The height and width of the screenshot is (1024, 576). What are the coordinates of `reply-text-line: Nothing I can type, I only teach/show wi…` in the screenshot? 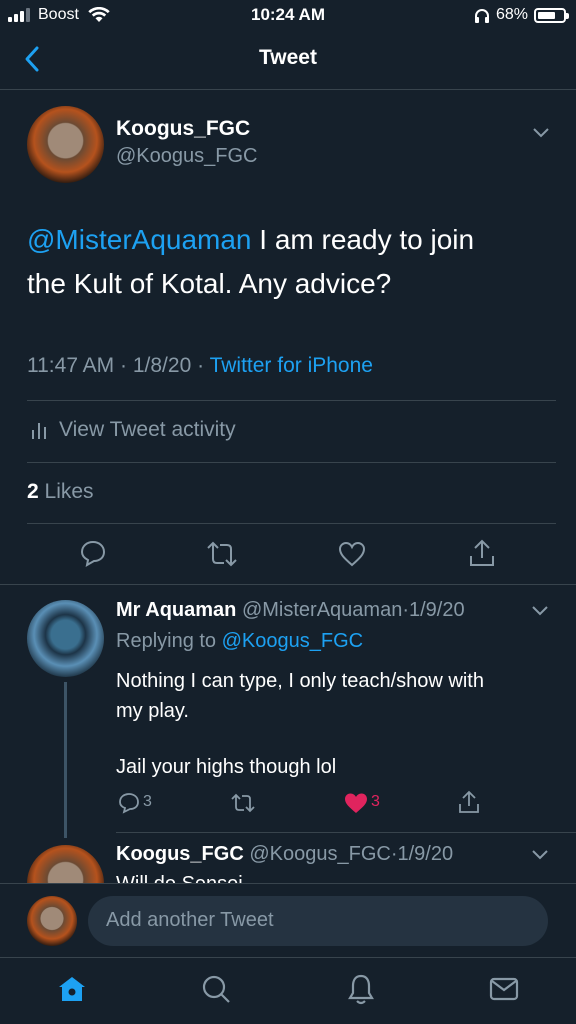 It's located at (300, 681).